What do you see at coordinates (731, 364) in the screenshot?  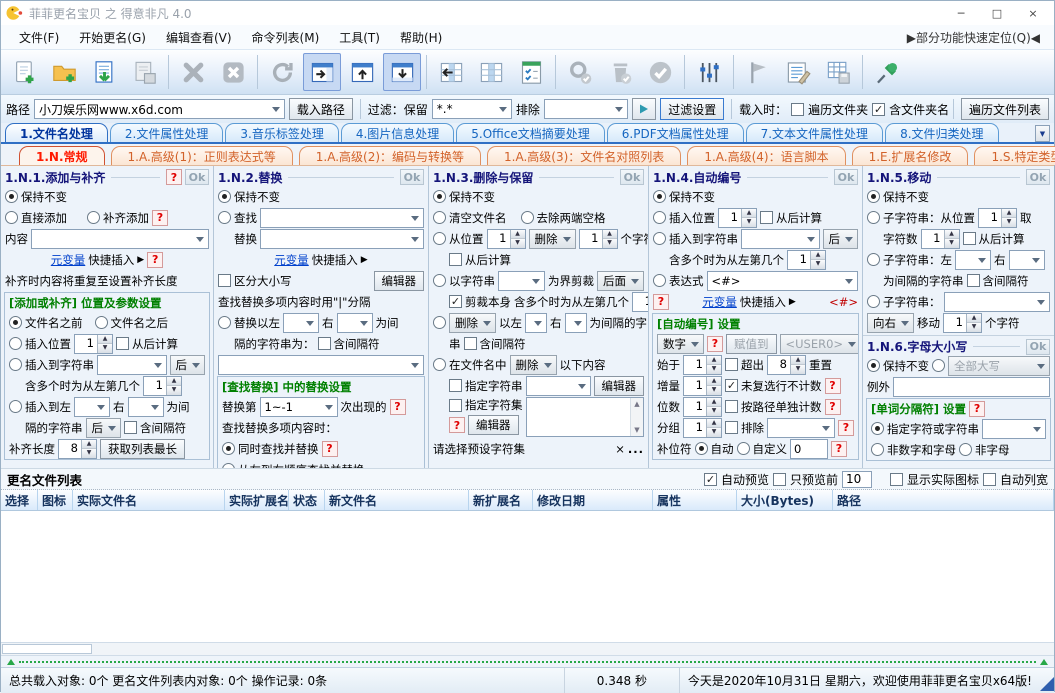 I see `p4-overflow-checkbox` at bounding box center [731, 364].